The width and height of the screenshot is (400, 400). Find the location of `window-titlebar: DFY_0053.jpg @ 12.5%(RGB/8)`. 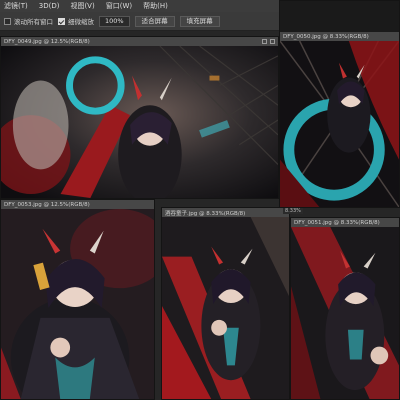

window-titlebar: DFY_0053.jpg @ 12.5%(RGB/8) is located at coordinates (77, 204).